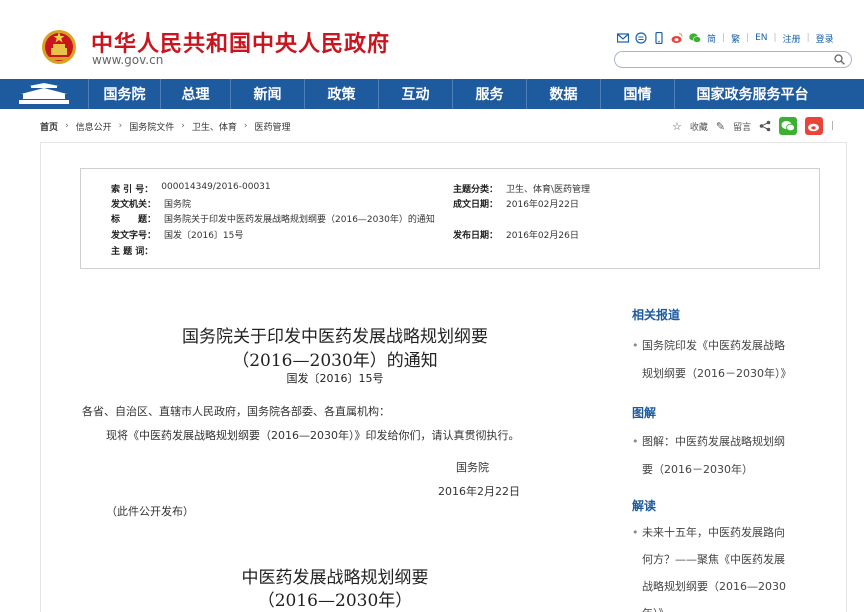 The height and width of the screenshot is (612, 864). What do you see at coordinates (516, 203) in the screenshot?
I see `info-date-written-row: 成文日期： 2016年02月22日` at bounding box center [516, 203].